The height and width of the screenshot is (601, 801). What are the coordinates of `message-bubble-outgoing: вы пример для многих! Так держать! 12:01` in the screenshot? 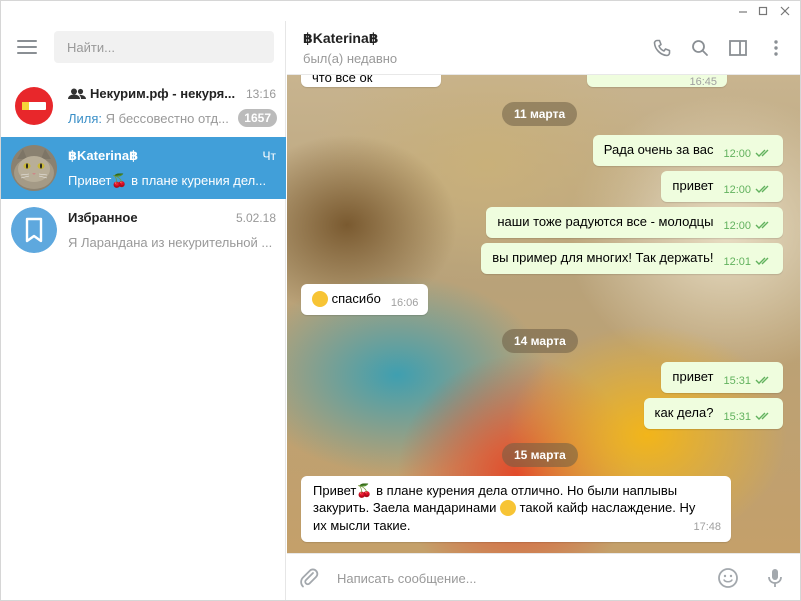 It's located at (632, 258).